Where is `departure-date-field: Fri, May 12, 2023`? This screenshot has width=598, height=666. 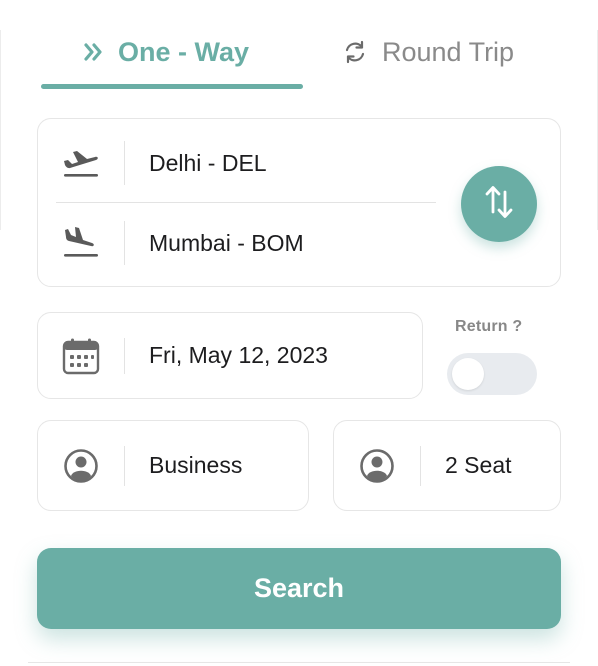 departure-date-field: Fri, May 12, 2023 is located at coordinates (230, 355).